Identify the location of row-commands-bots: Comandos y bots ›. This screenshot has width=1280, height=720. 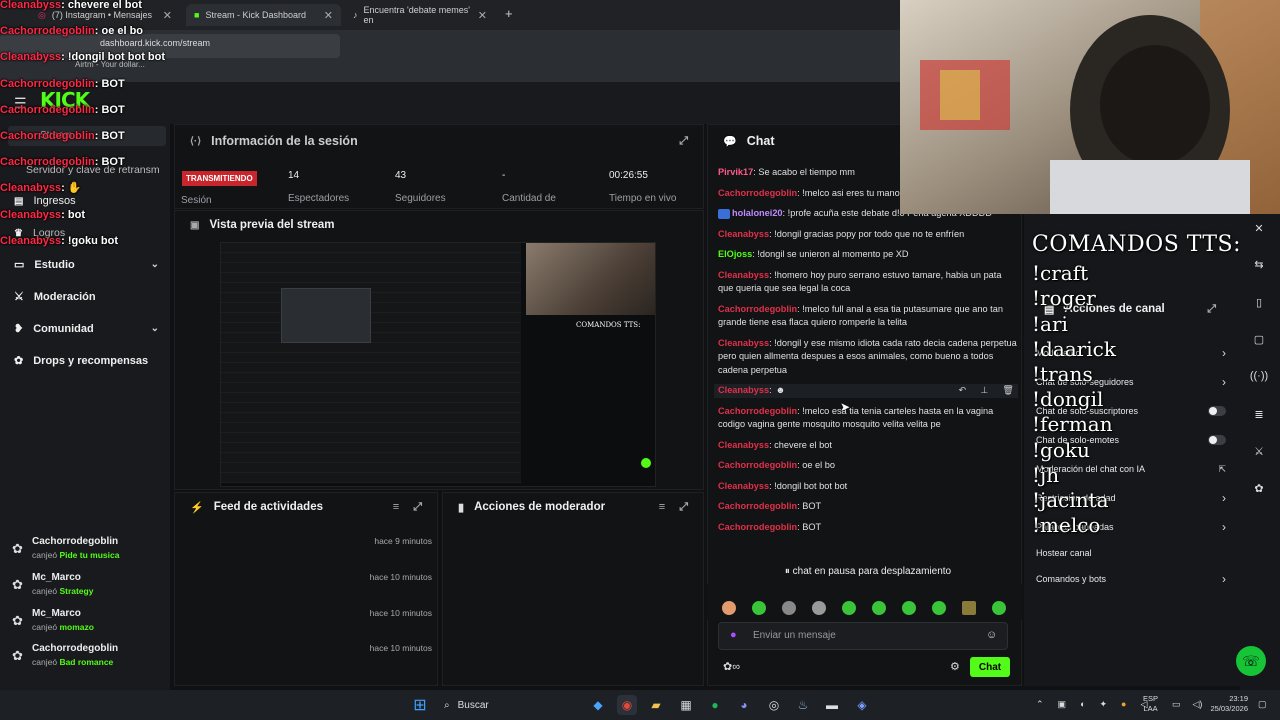
(1131, 579).